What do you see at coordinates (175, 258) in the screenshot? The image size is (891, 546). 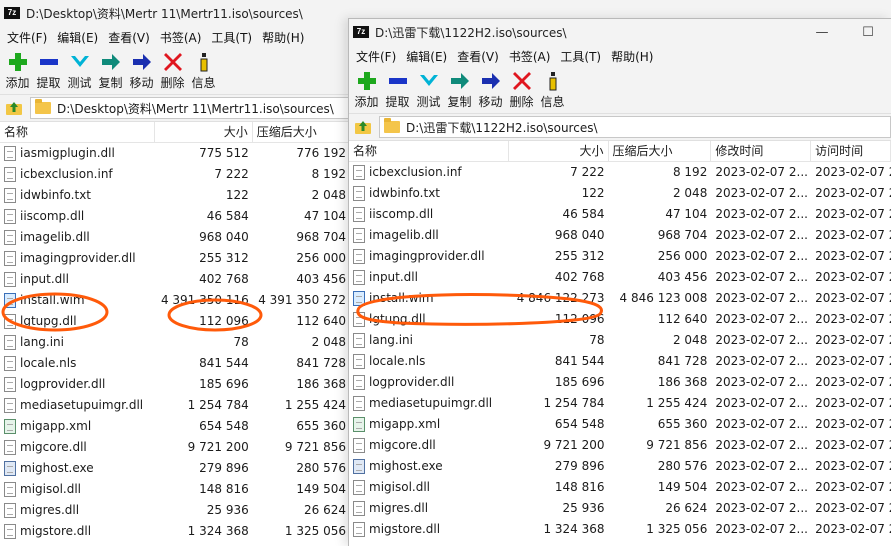 I see `file-row: imagingprovider.dll 255 312 256 000` at bounding box center [175, 258].